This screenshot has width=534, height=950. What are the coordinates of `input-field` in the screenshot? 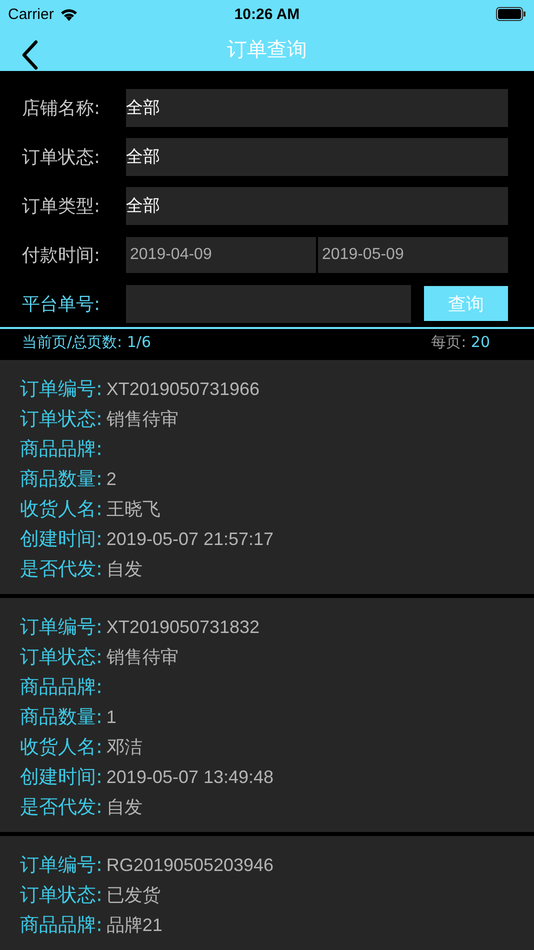 It's located at (268, 303).